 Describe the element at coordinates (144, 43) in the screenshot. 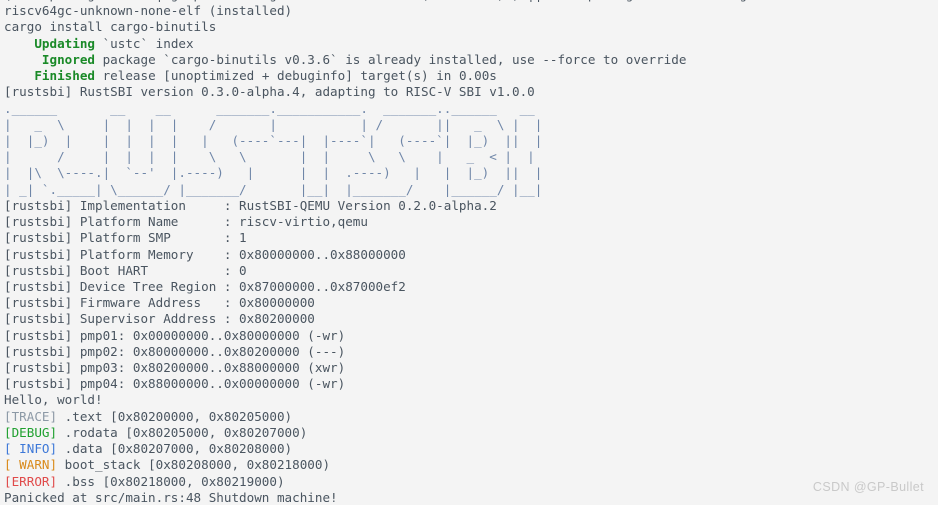

I see `terminal-segment-out-updating-2: `ustc` index` at that location.